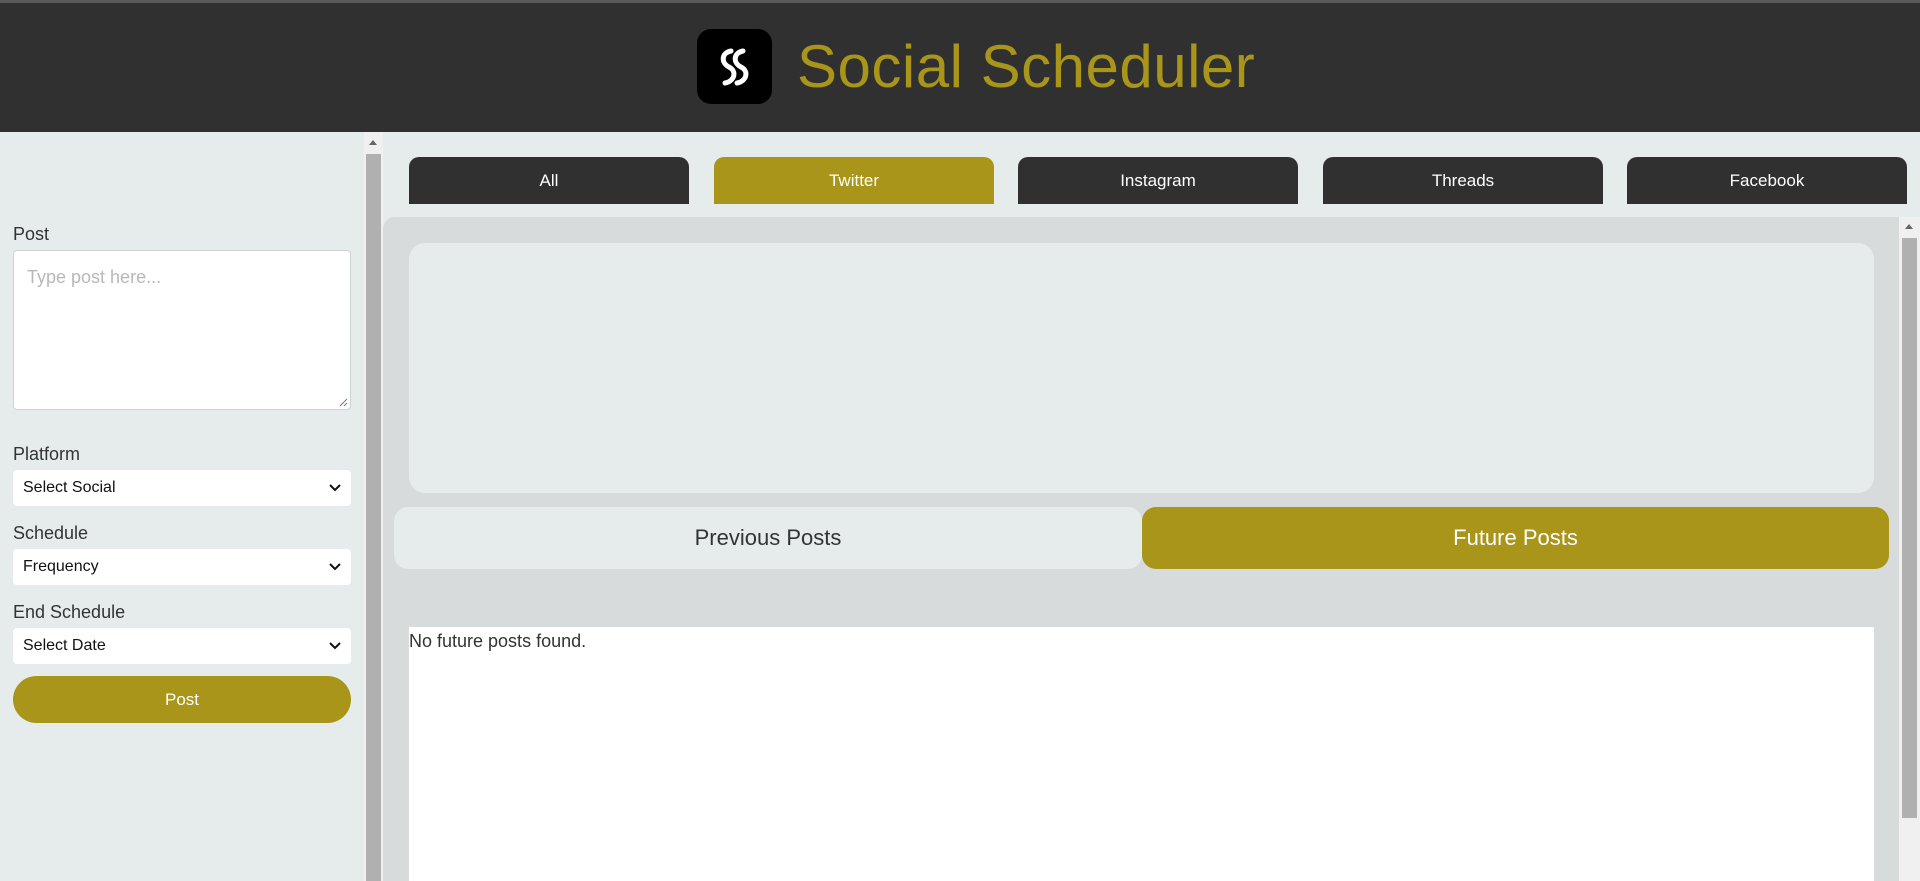  Describe the element at coordinates (64, 645) in the screenshot. I see `end-schedule-select-value: Select Date` at that location.